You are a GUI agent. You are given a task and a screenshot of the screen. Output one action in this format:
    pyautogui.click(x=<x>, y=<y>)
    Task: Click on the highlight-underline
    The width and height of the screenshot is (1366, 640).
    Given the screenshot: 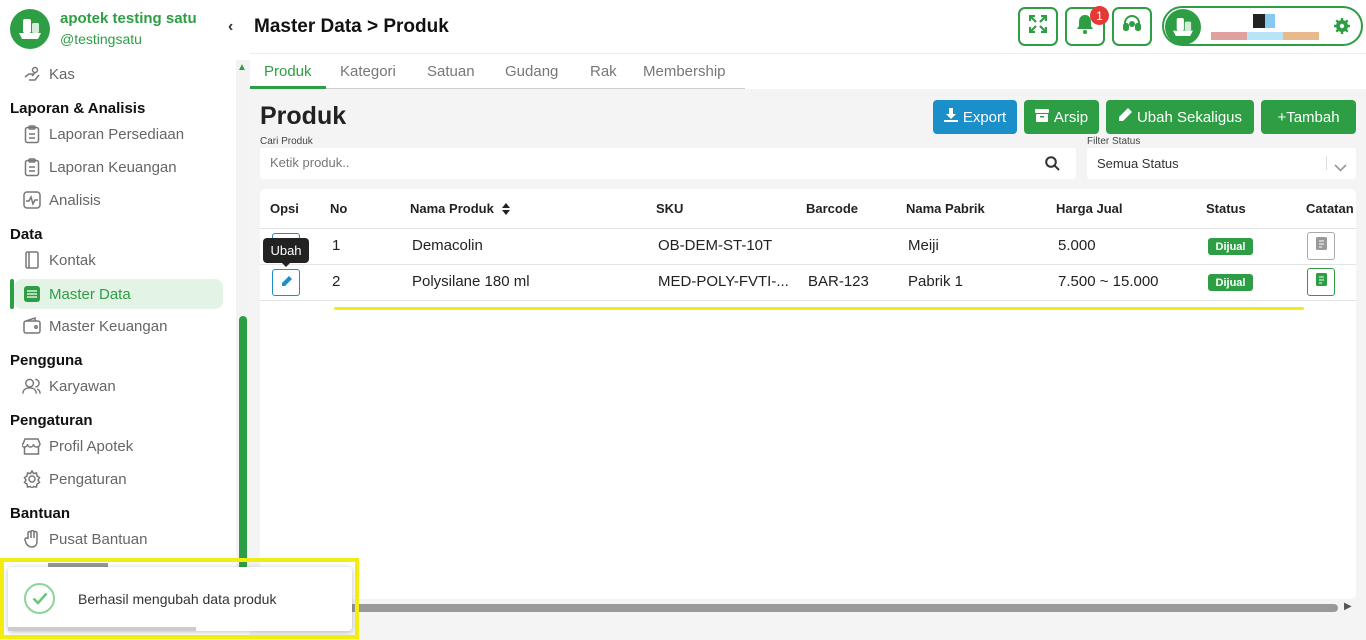 What is the action you would take?
    pyautogui.click(x=819, y=308)
    